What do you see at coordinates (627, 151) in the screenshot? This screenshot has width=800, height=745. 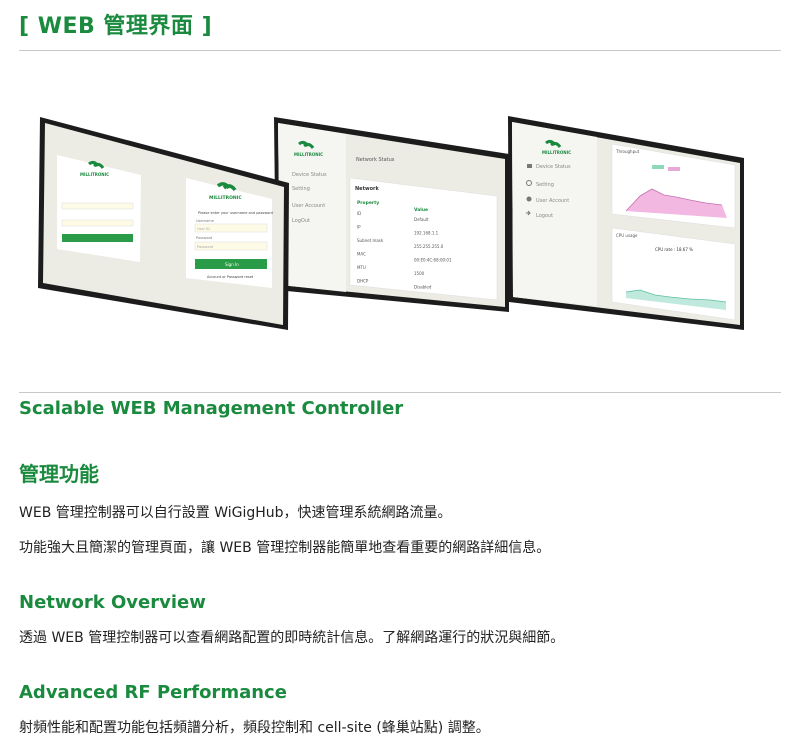 I see `throughput-title: Throughput` at bounding box center [627, 151].